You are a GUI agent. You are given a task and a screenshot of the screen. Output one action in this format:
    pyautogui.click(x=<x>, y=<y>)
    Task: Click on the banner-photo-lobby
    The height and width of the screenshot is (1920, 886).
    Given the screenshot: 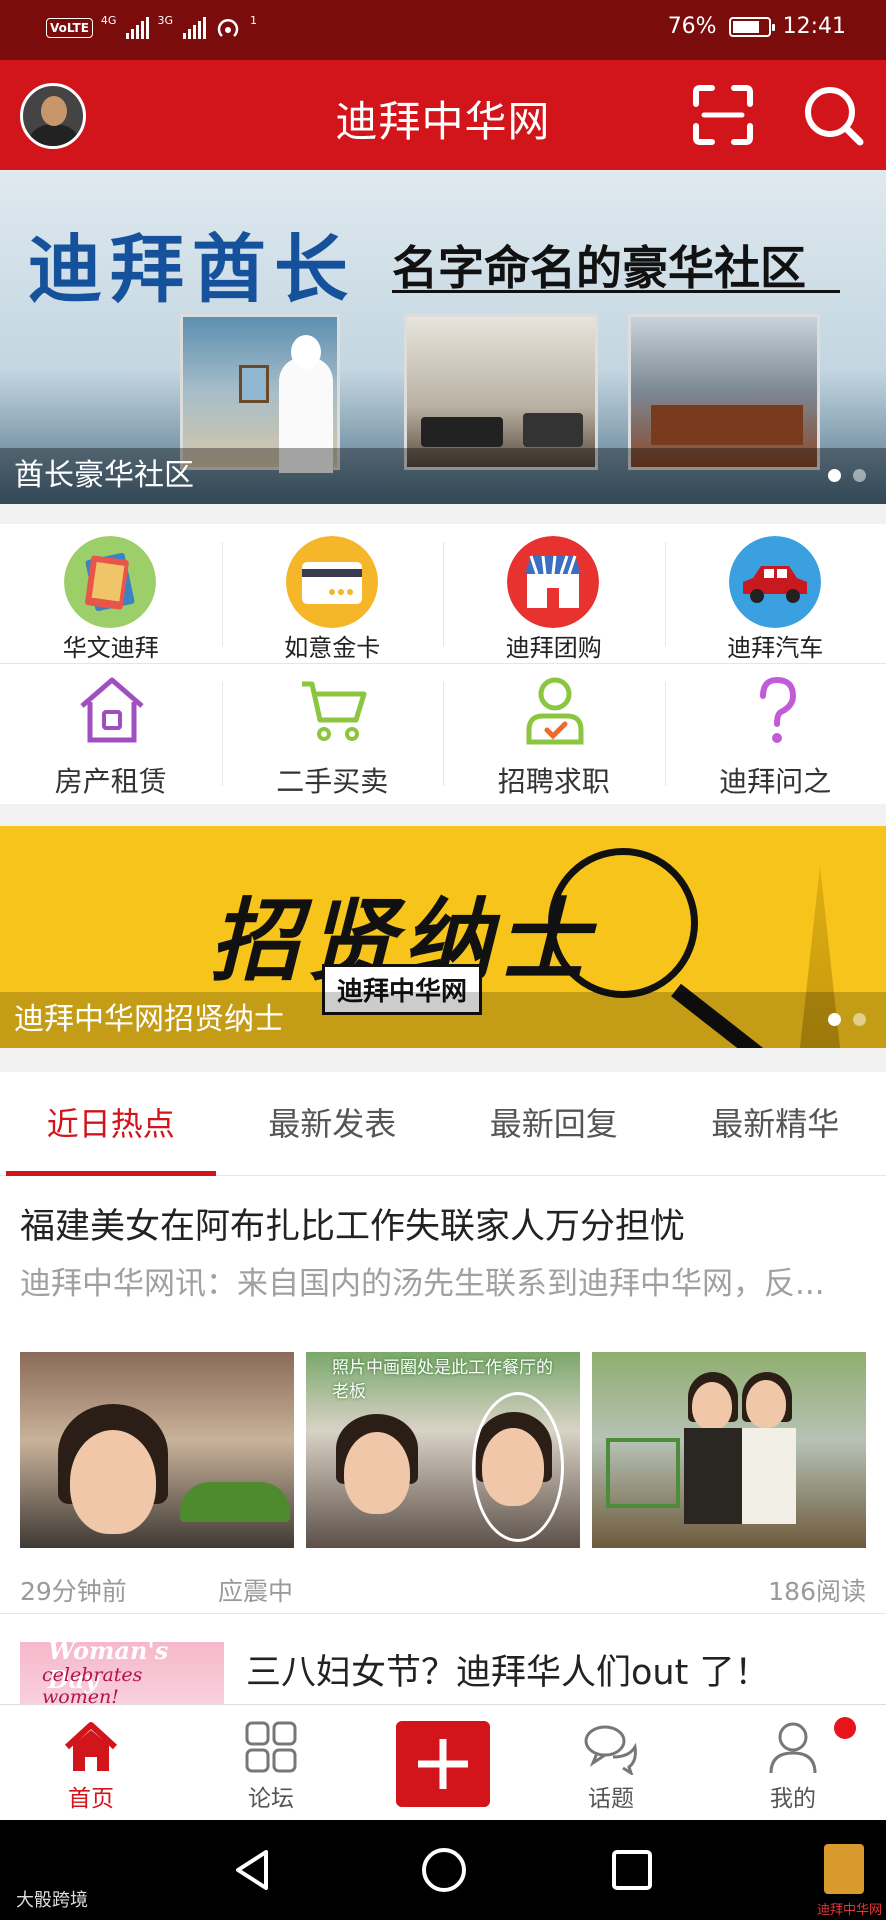 What is the action you would take?
    pyautogui.click(x=501, y=392)
    